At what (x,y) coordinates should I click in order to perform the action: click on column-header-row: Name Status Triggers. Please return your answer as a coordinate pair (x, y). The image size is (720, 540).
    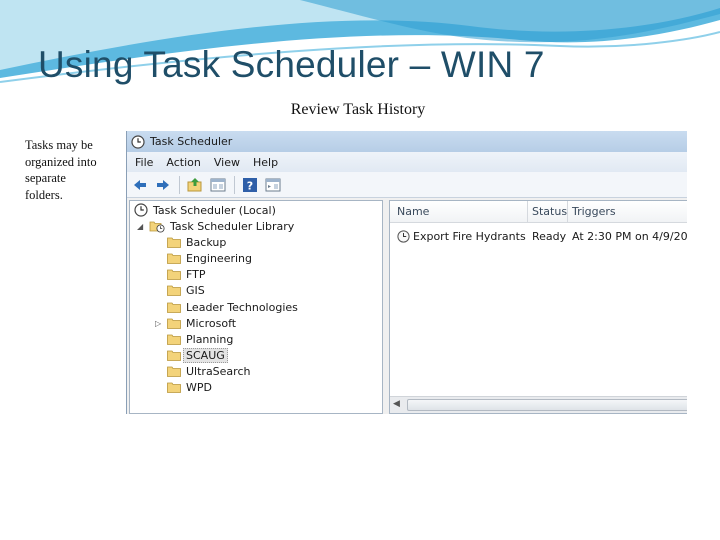
    Looking at the image, I should click on (538, 212).